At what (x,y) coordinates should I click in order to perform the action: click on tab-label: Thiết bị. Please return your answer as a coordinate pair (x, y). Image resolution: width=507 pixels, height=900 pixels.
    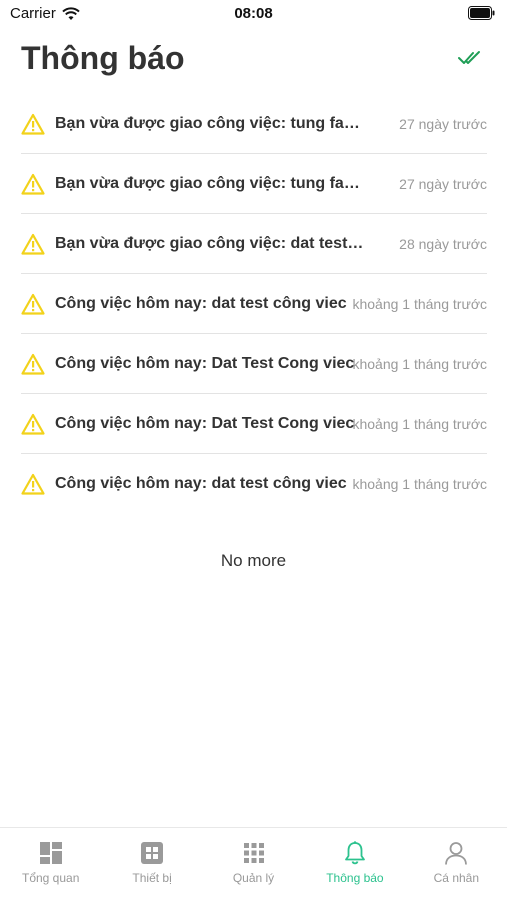
    Looking at the image, I should click on (152, 878).